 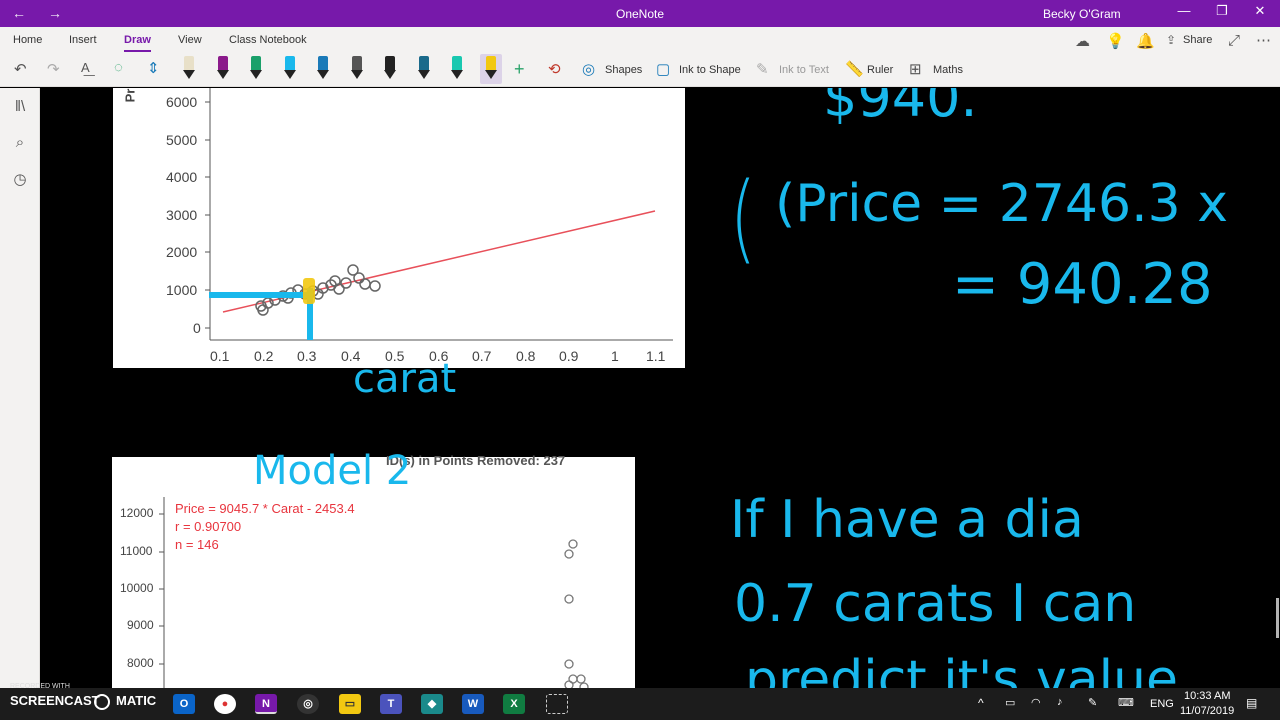 What do you see at coordinates (1060, 702) in the screenshot?
I see `volume-icon: ♪` at bounding box center [1060, 702].